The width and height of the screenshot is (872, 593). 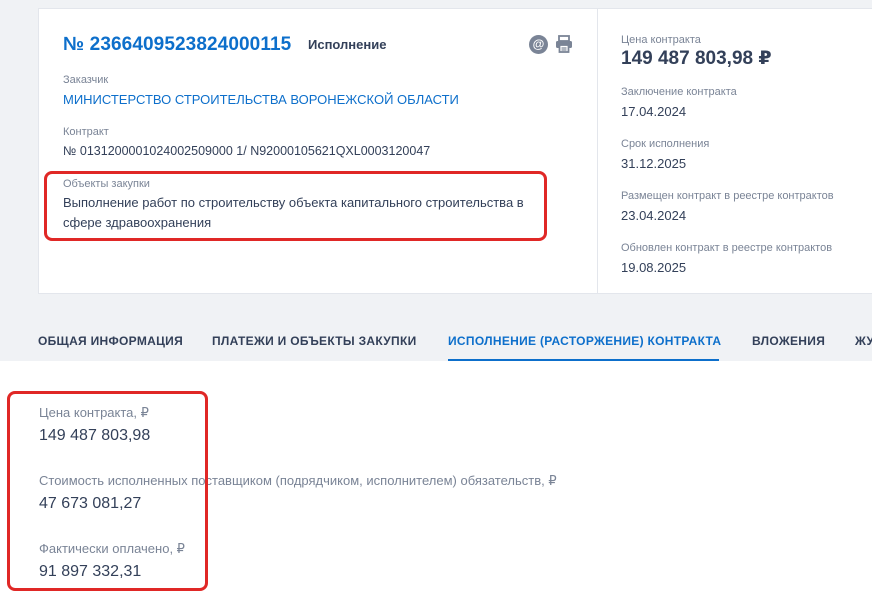 What do you see at coordinates (665, 144) in the screenshot?
I see `deadline-label: Срок исполнения` at bounding box center [665, 144].